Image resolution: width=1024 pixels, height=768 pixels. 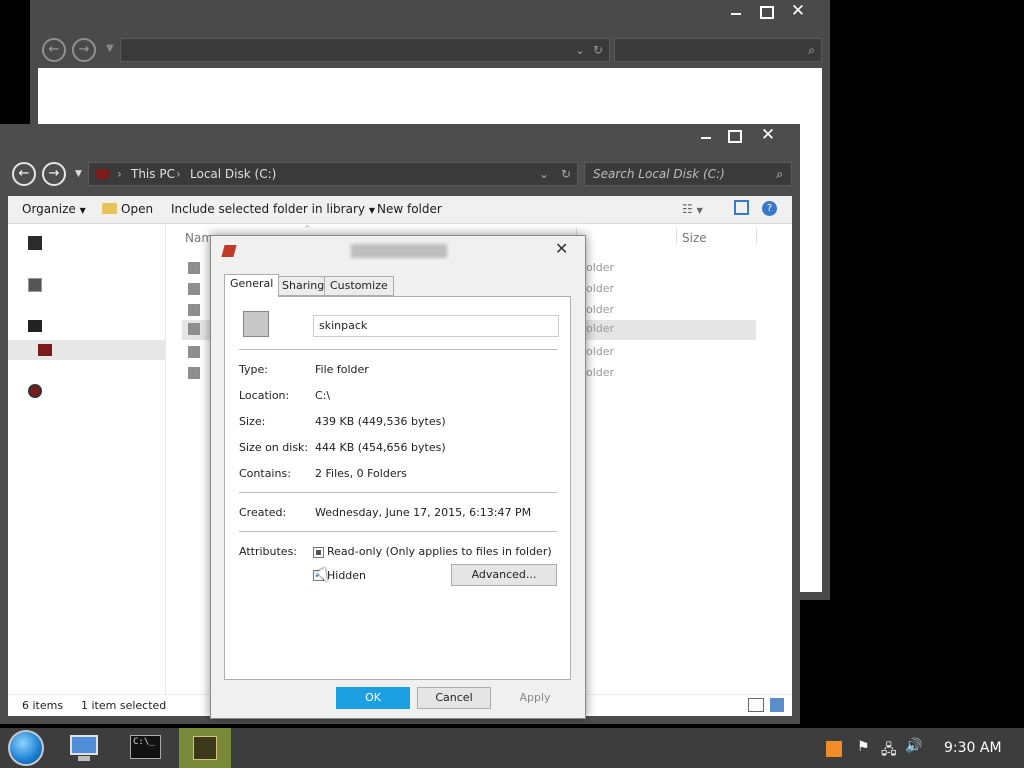 What do you see at coordinates (35, 391) in the screenshot?
I see `network-icon` at bounding box center [35, 391].